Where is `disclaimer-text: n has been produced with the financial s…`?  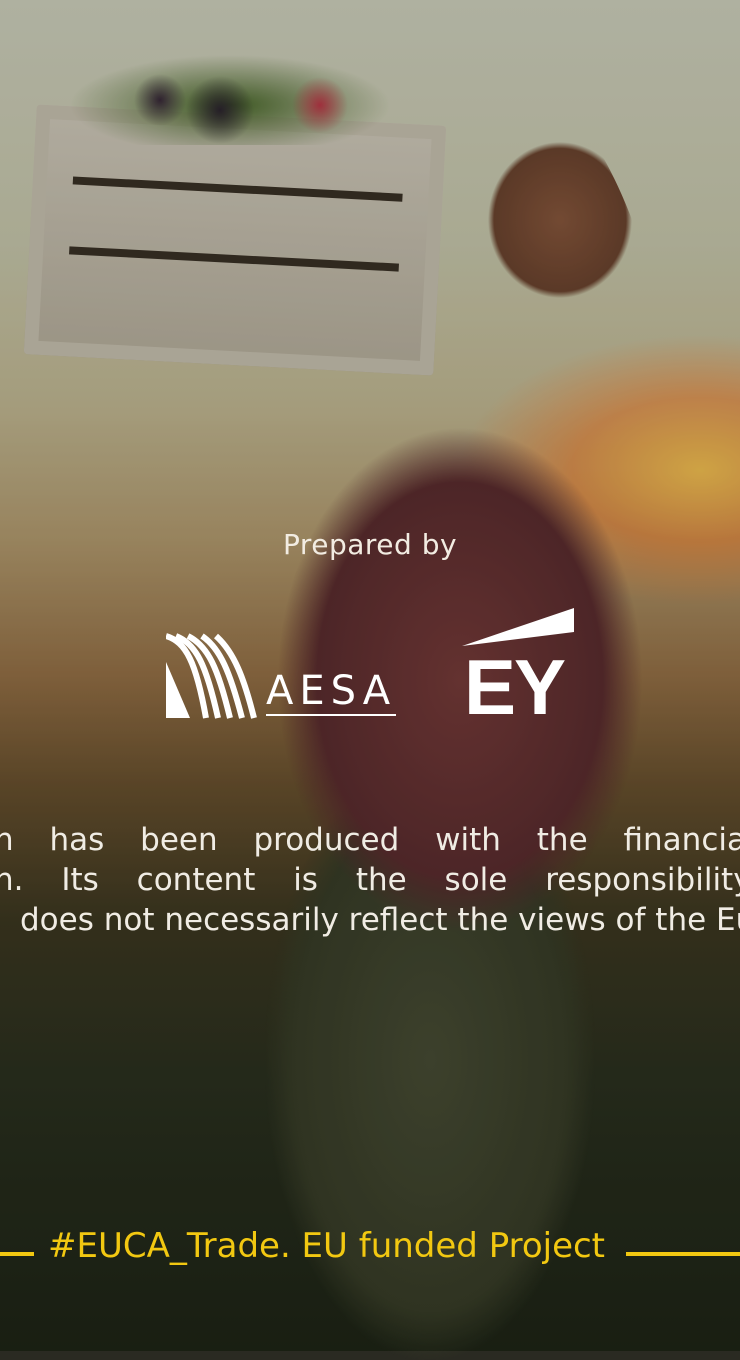 disclaimer-text: n has been produced with the financial s… is located at coordinates (370, 882).